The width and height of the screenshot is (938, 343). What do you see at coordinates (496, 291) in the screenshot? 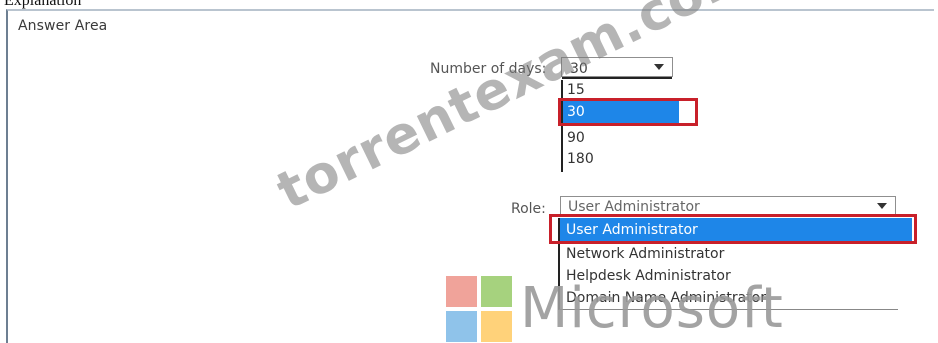
I see `logo-square-green` at bounding box center [496, 291].